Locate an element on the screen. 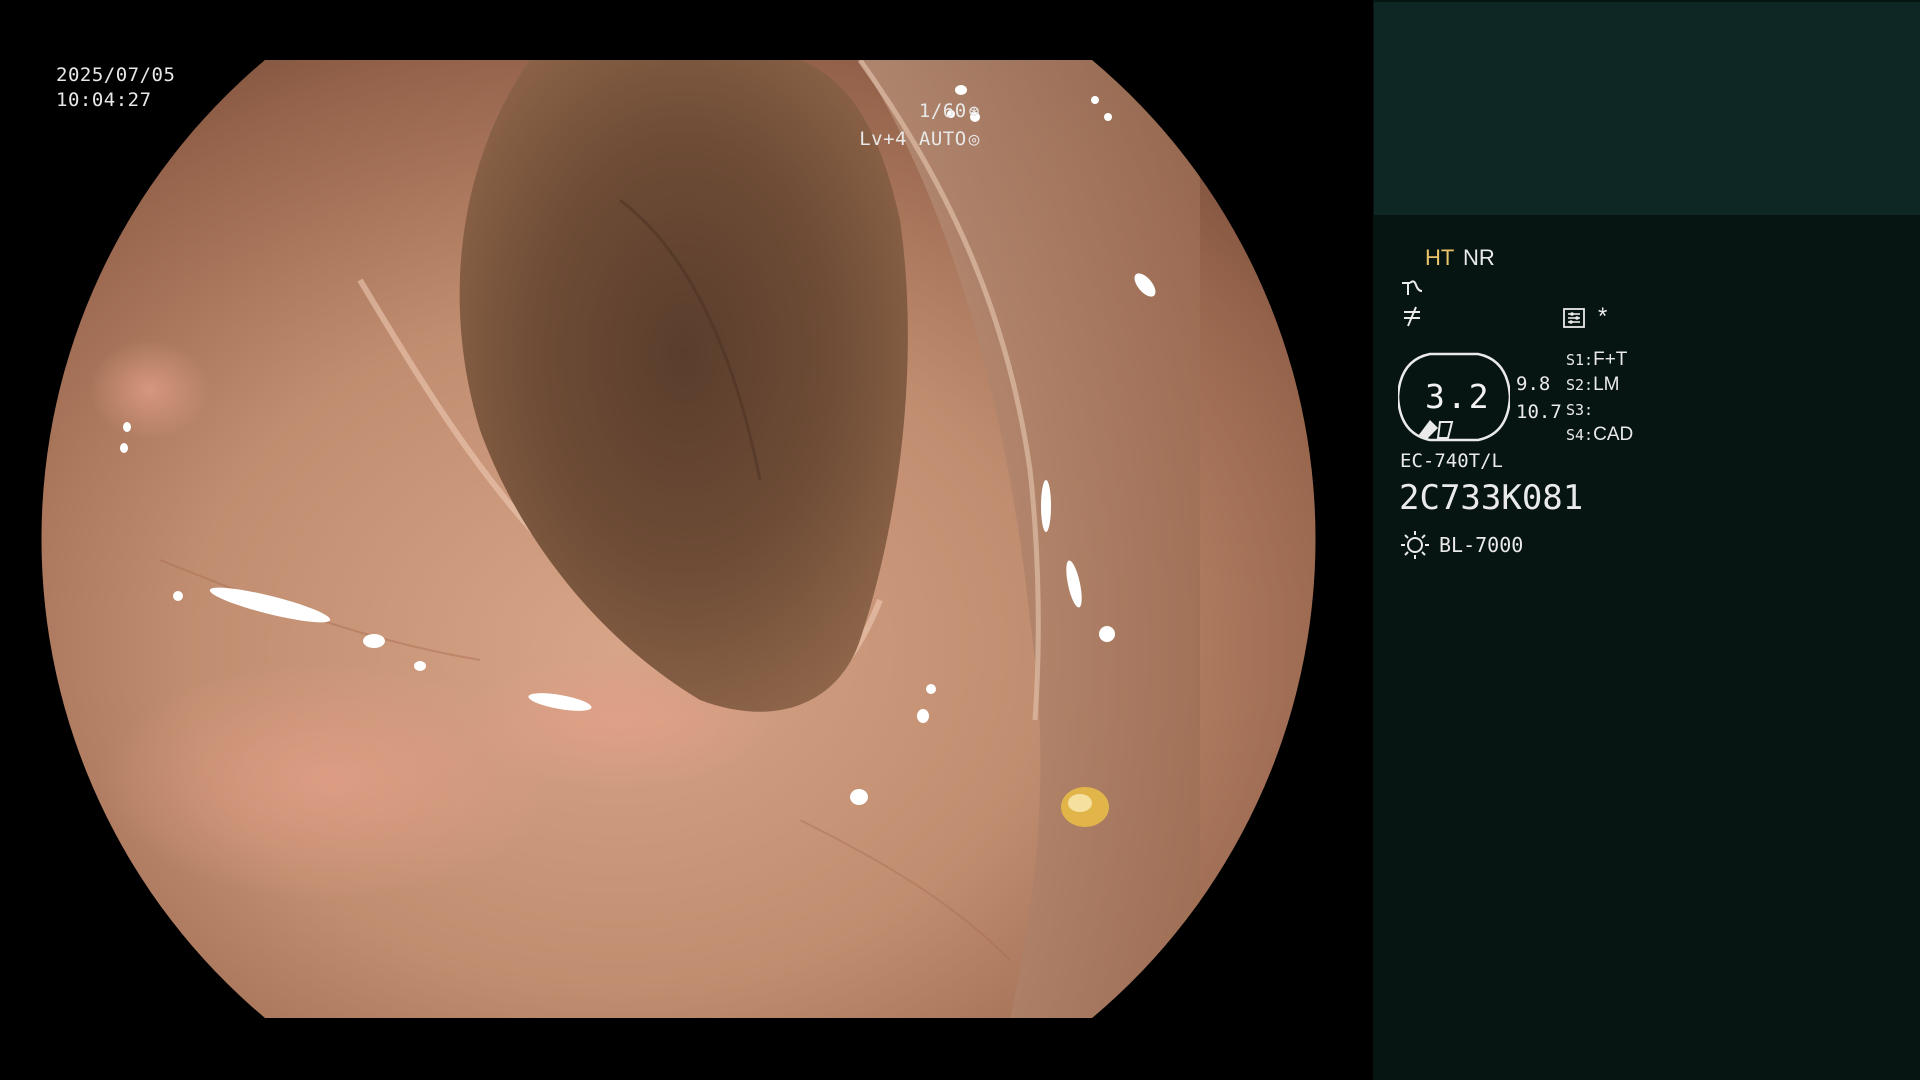 The image size is (1920, 1080). switch-label: S1: is located at coordinates (1580, 360).